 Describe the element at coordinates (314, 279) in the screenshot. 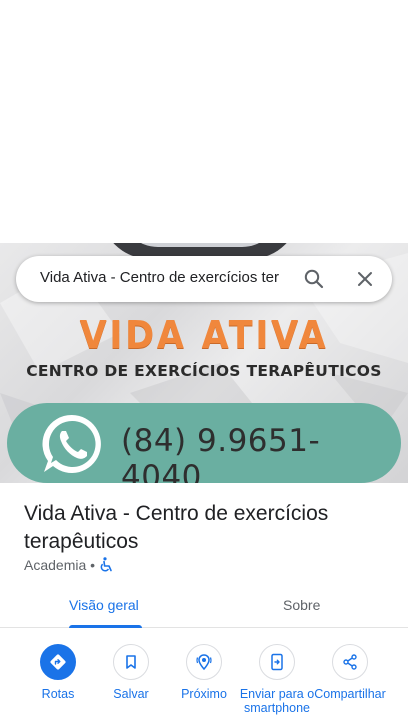

I see `search-icon` at that location.